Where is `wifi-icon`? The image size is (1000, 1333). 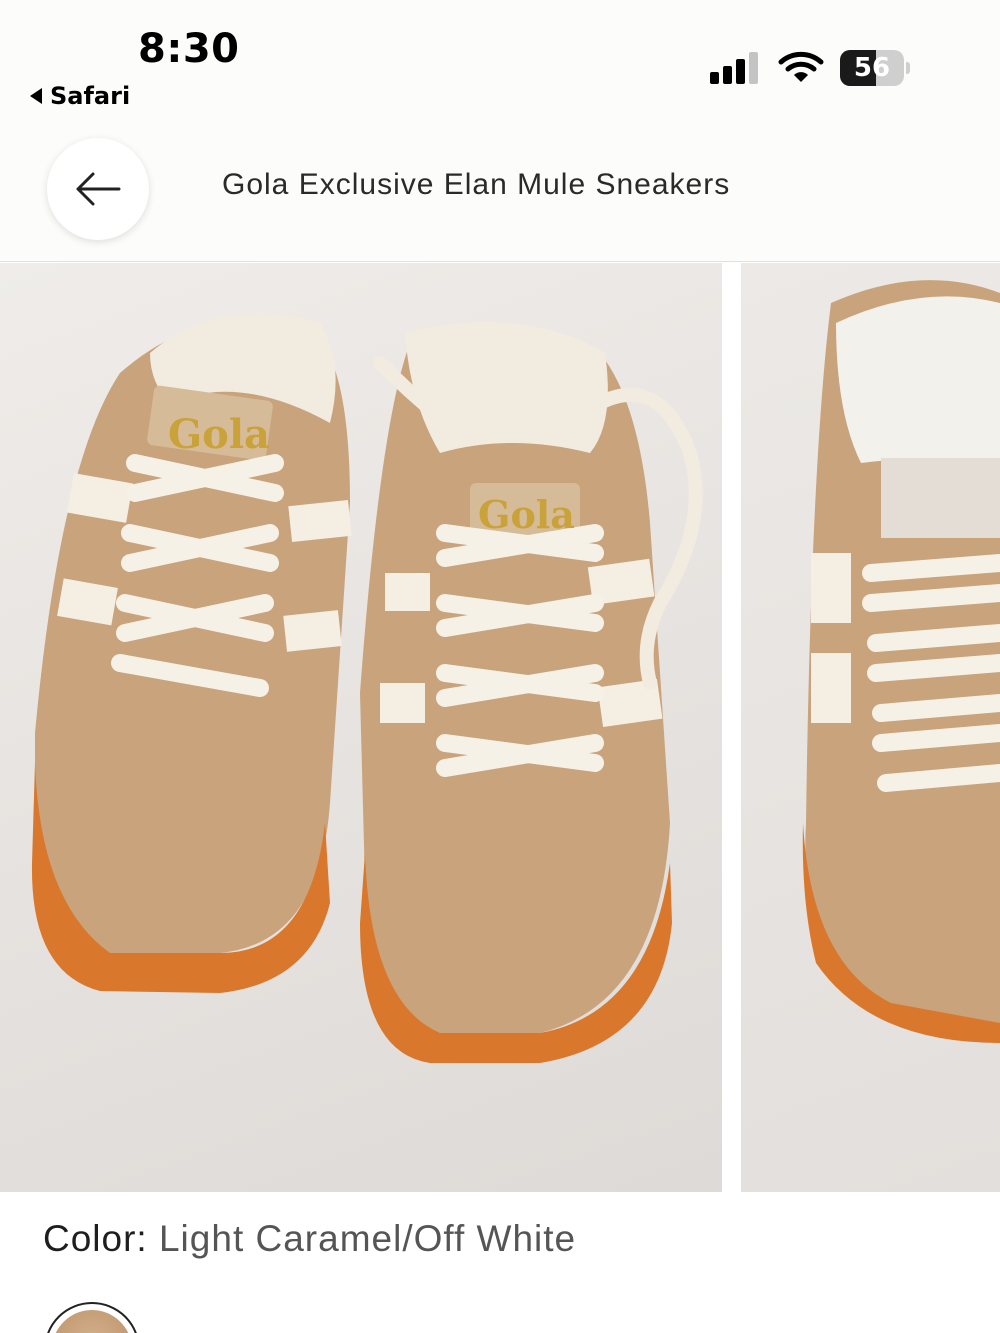
wifi-icon is located at coordinates (801, 67).